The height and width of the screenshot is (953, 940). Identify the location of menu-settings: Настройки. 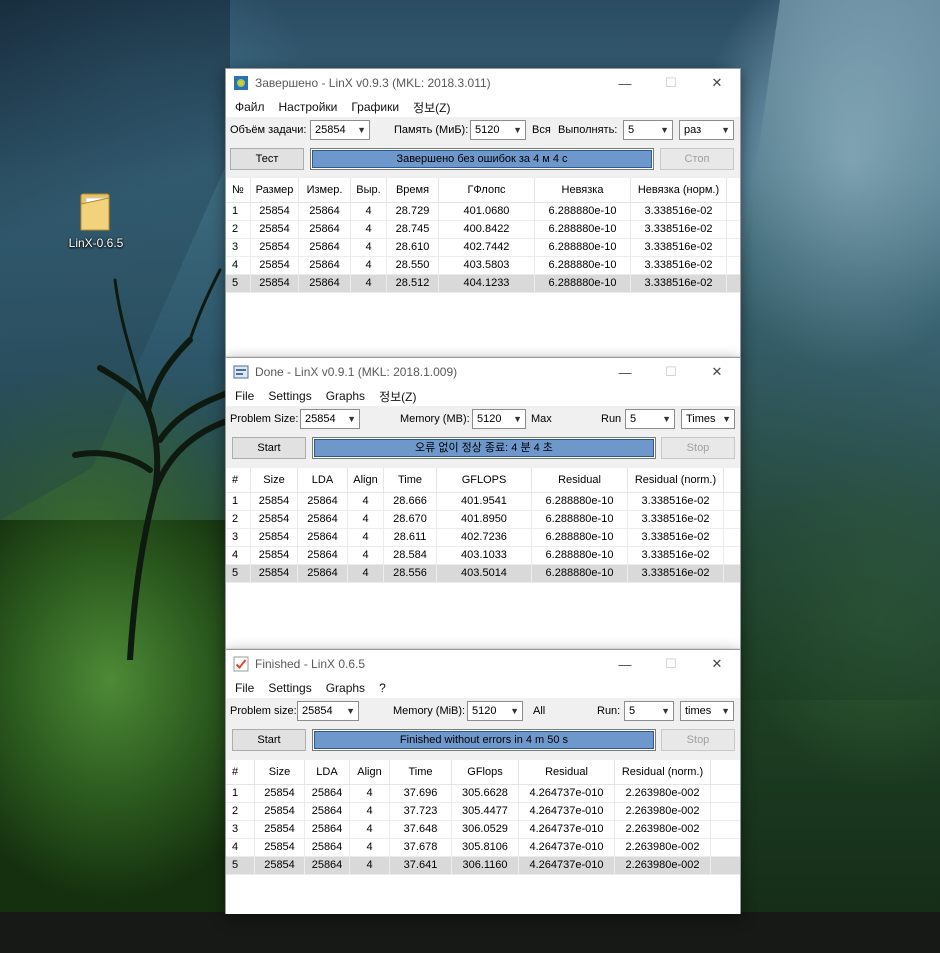
(308, 107).